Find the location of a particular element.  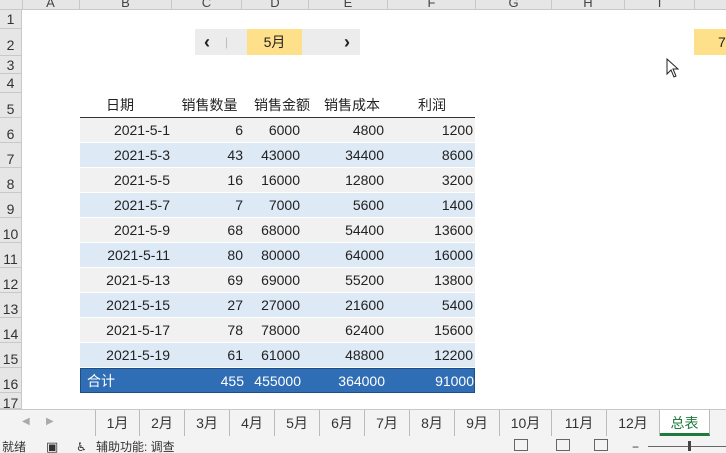

cell-quantity: 78 is located at coordinates (206, 330).